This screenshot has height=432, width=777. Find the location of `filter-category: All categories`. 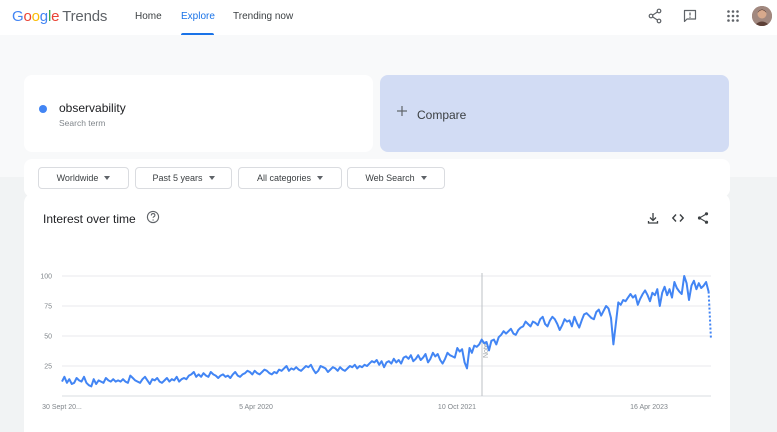

filter-category: All categories is located at coordinates (290, 178).